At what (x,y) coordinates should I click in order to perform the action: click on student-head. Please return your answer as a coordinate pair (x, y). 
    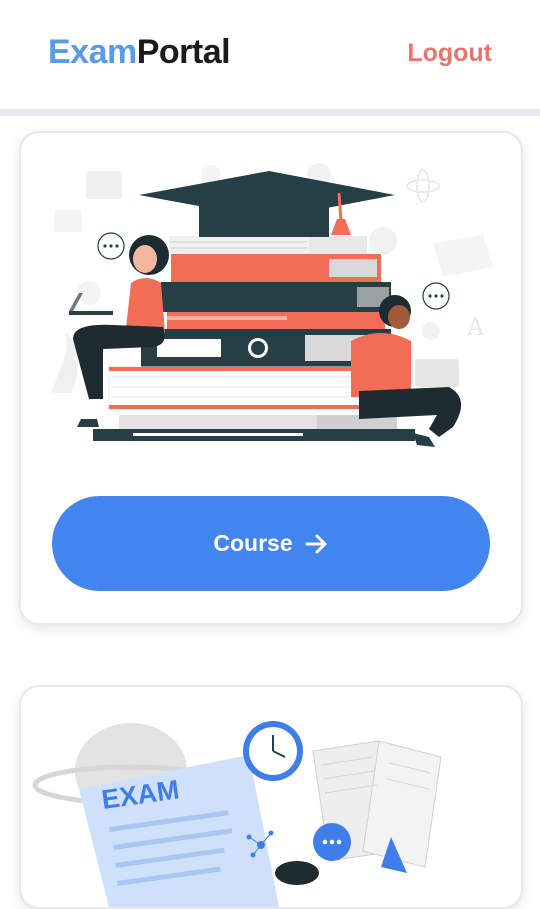
    Looking at the image, I should click on (297, 873).